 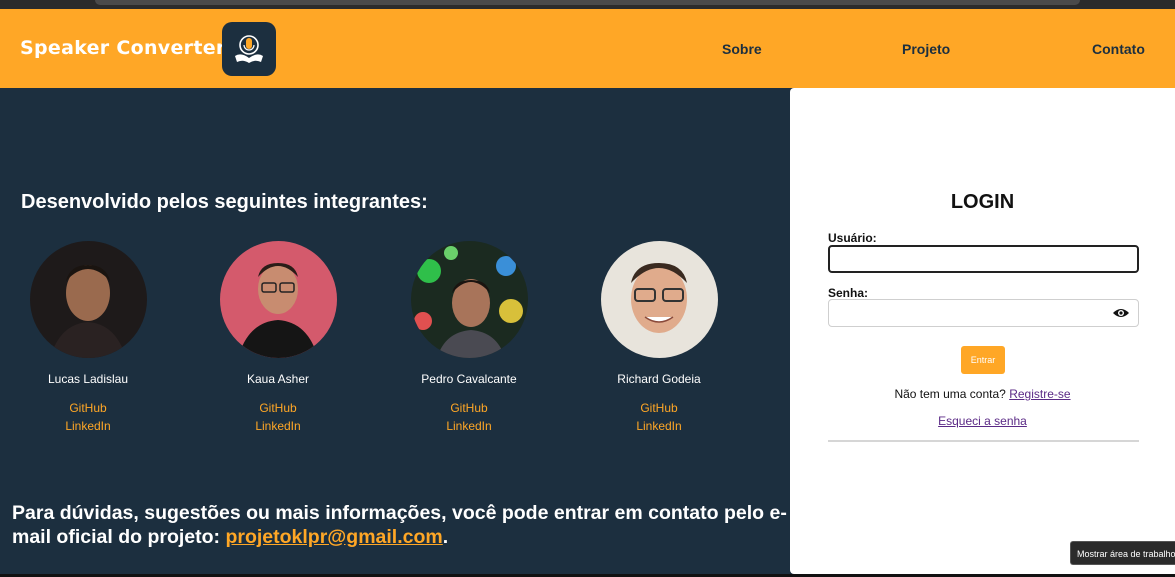 I want to click on login-title: LOGIN, so click(x=982, y=202).